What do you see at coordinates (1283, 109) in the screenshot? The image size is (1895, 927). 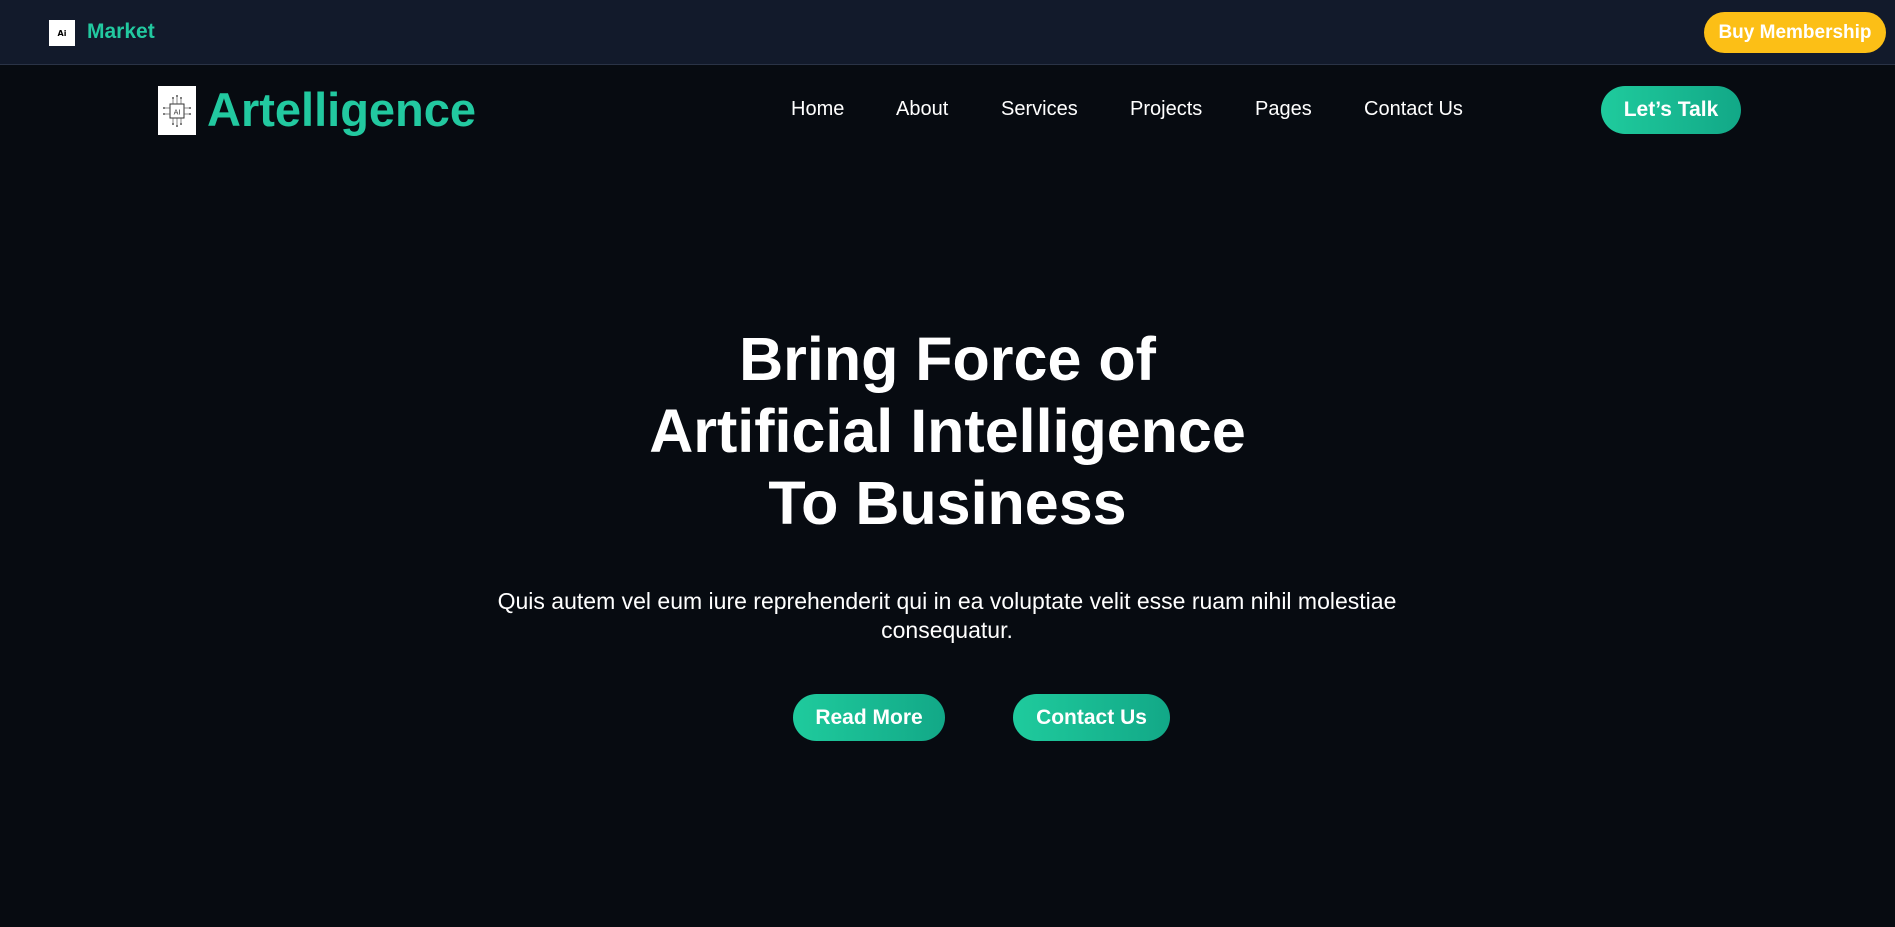 I see `nav-item-pages: Pages` at bounding box center [1283, 109].